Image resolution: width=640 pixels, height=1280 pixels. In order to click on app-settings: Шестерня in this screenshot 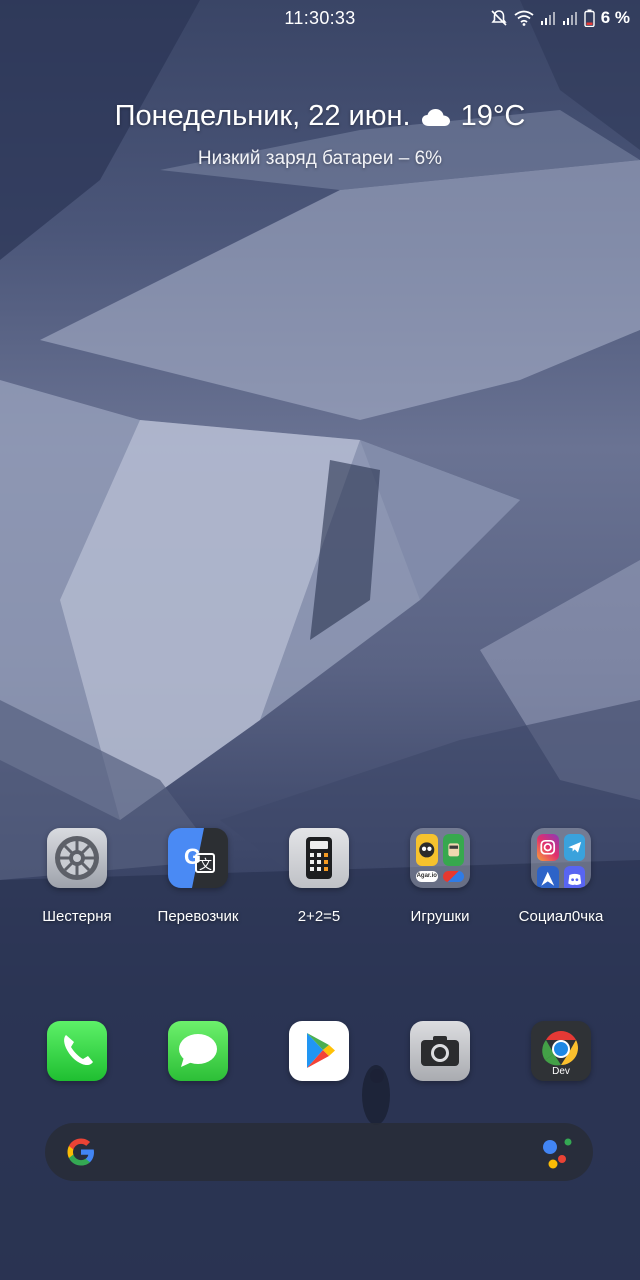, I will do `click(77, 876)`.